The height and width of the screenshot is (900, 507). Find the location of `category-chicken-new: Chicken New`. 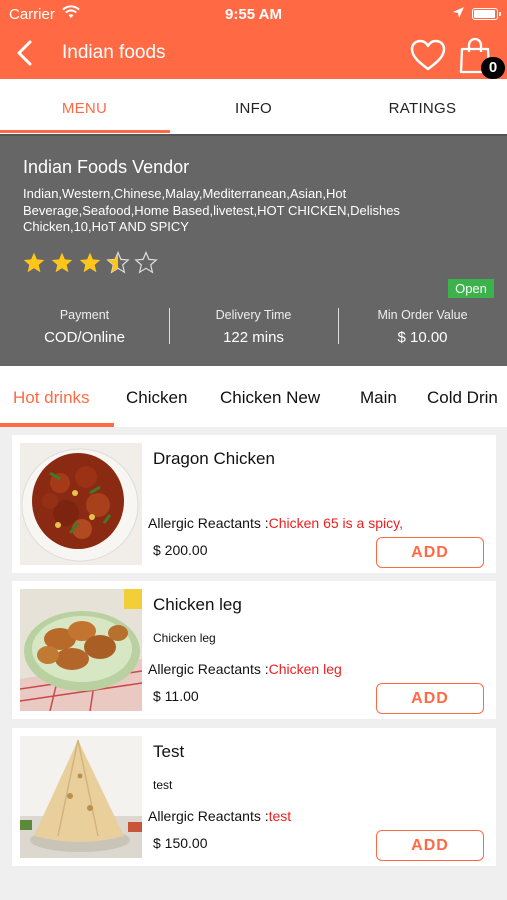

category-chicken-new: Chicken New is located at coordinates (270, 398).